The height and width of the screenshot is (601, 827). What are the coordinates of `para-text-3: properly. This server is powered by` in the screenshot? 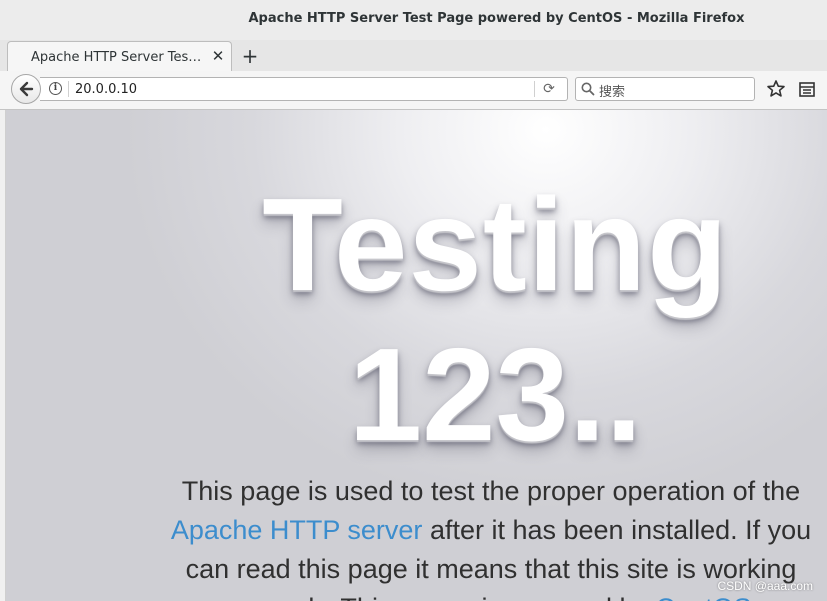 It's located at (439, 597).